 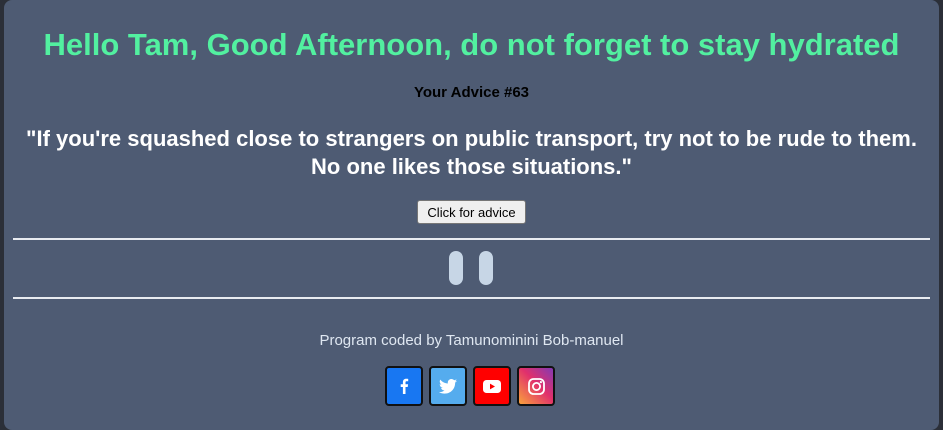 I want to click on youtube-icon, so click(x=492, y=386).